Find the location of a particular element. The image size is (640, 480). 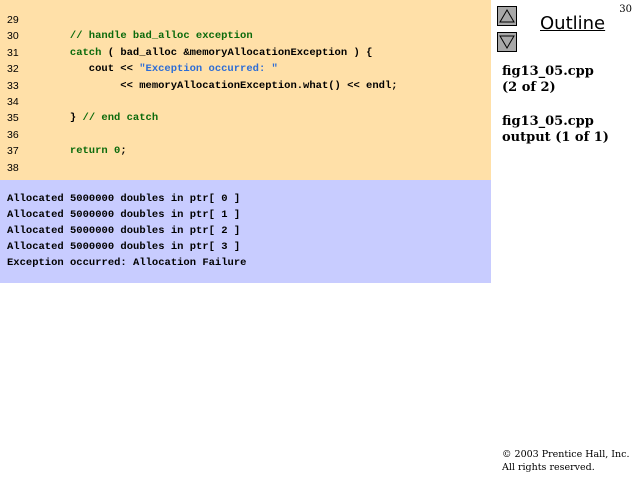

output-line: Allocated 5000000 doubles in ptr[ 2 ] is located at coordinates (124, 231).